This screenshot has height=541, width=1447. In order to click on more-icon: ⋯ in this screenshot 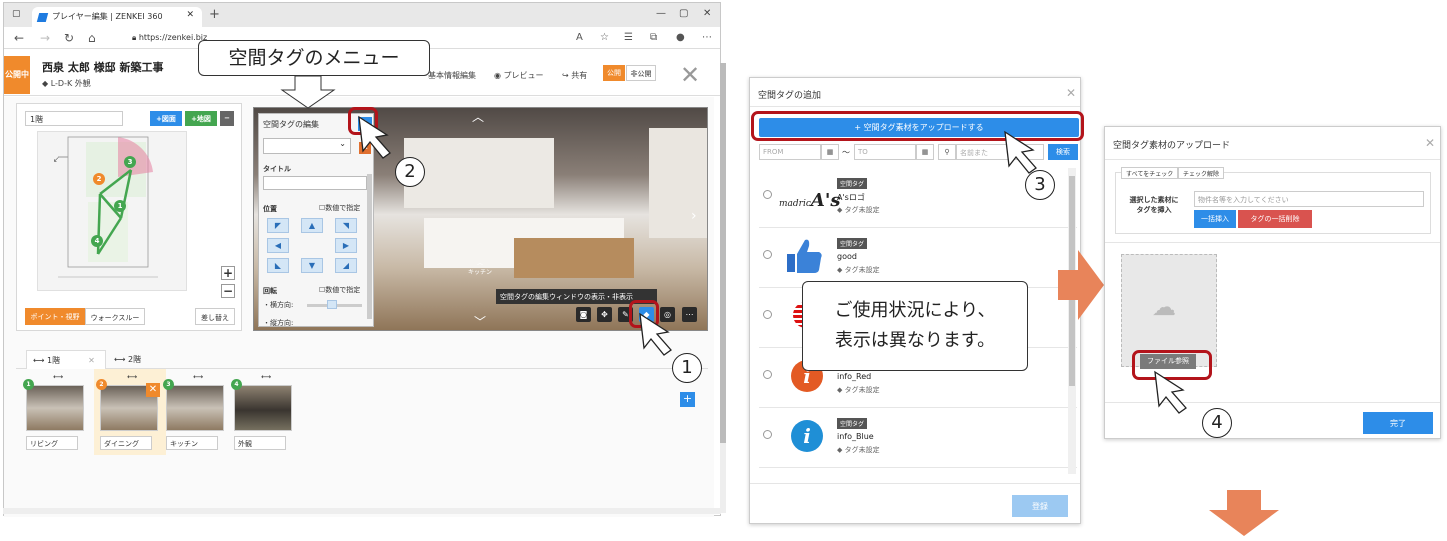, I will do `click(689, 314)`.